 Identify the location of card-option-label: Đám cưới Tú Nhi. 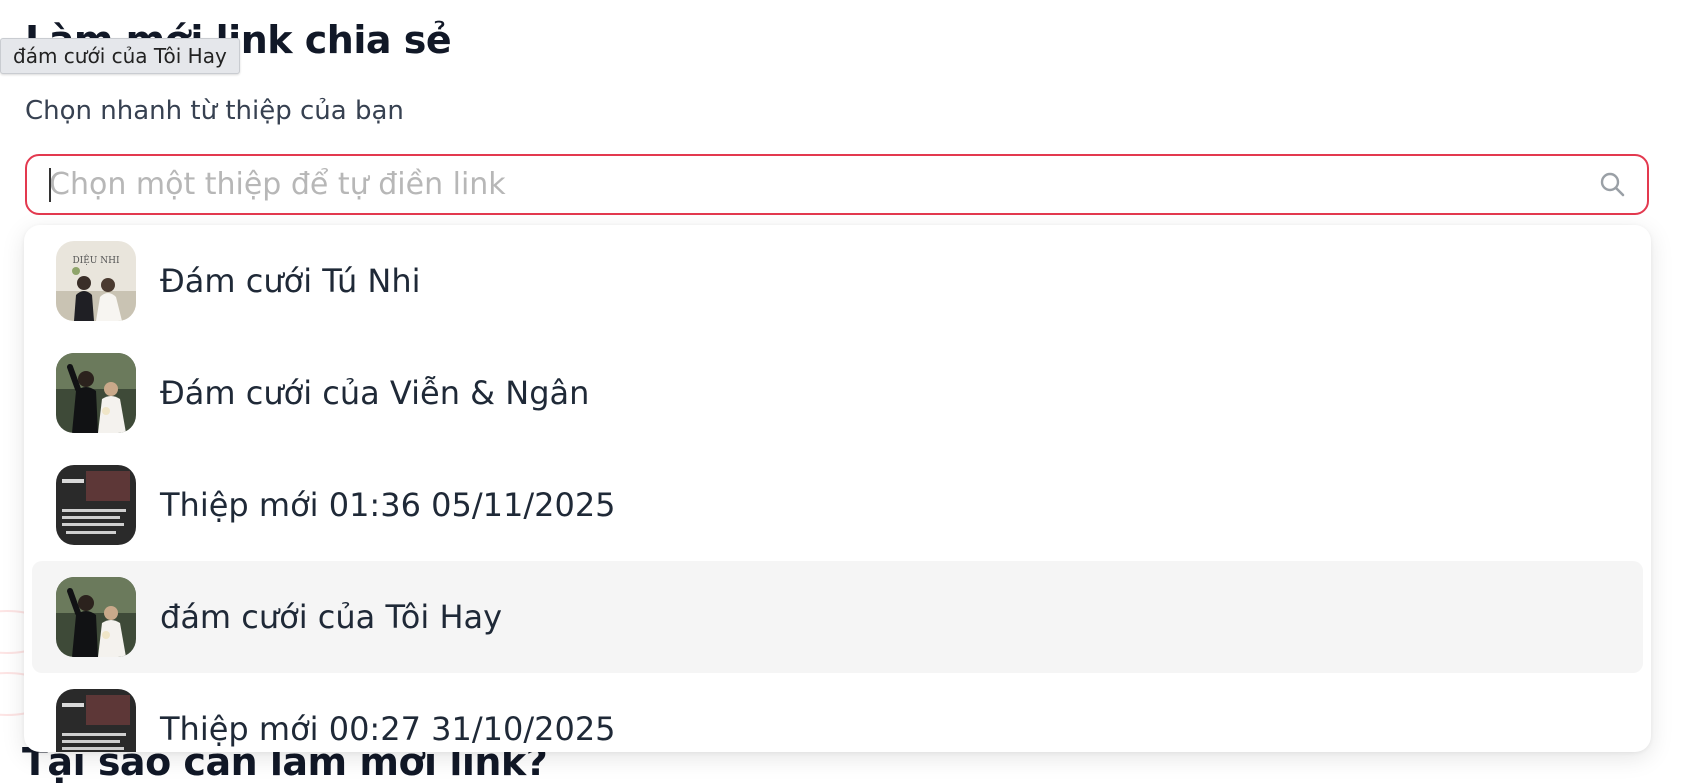
(290, 281).